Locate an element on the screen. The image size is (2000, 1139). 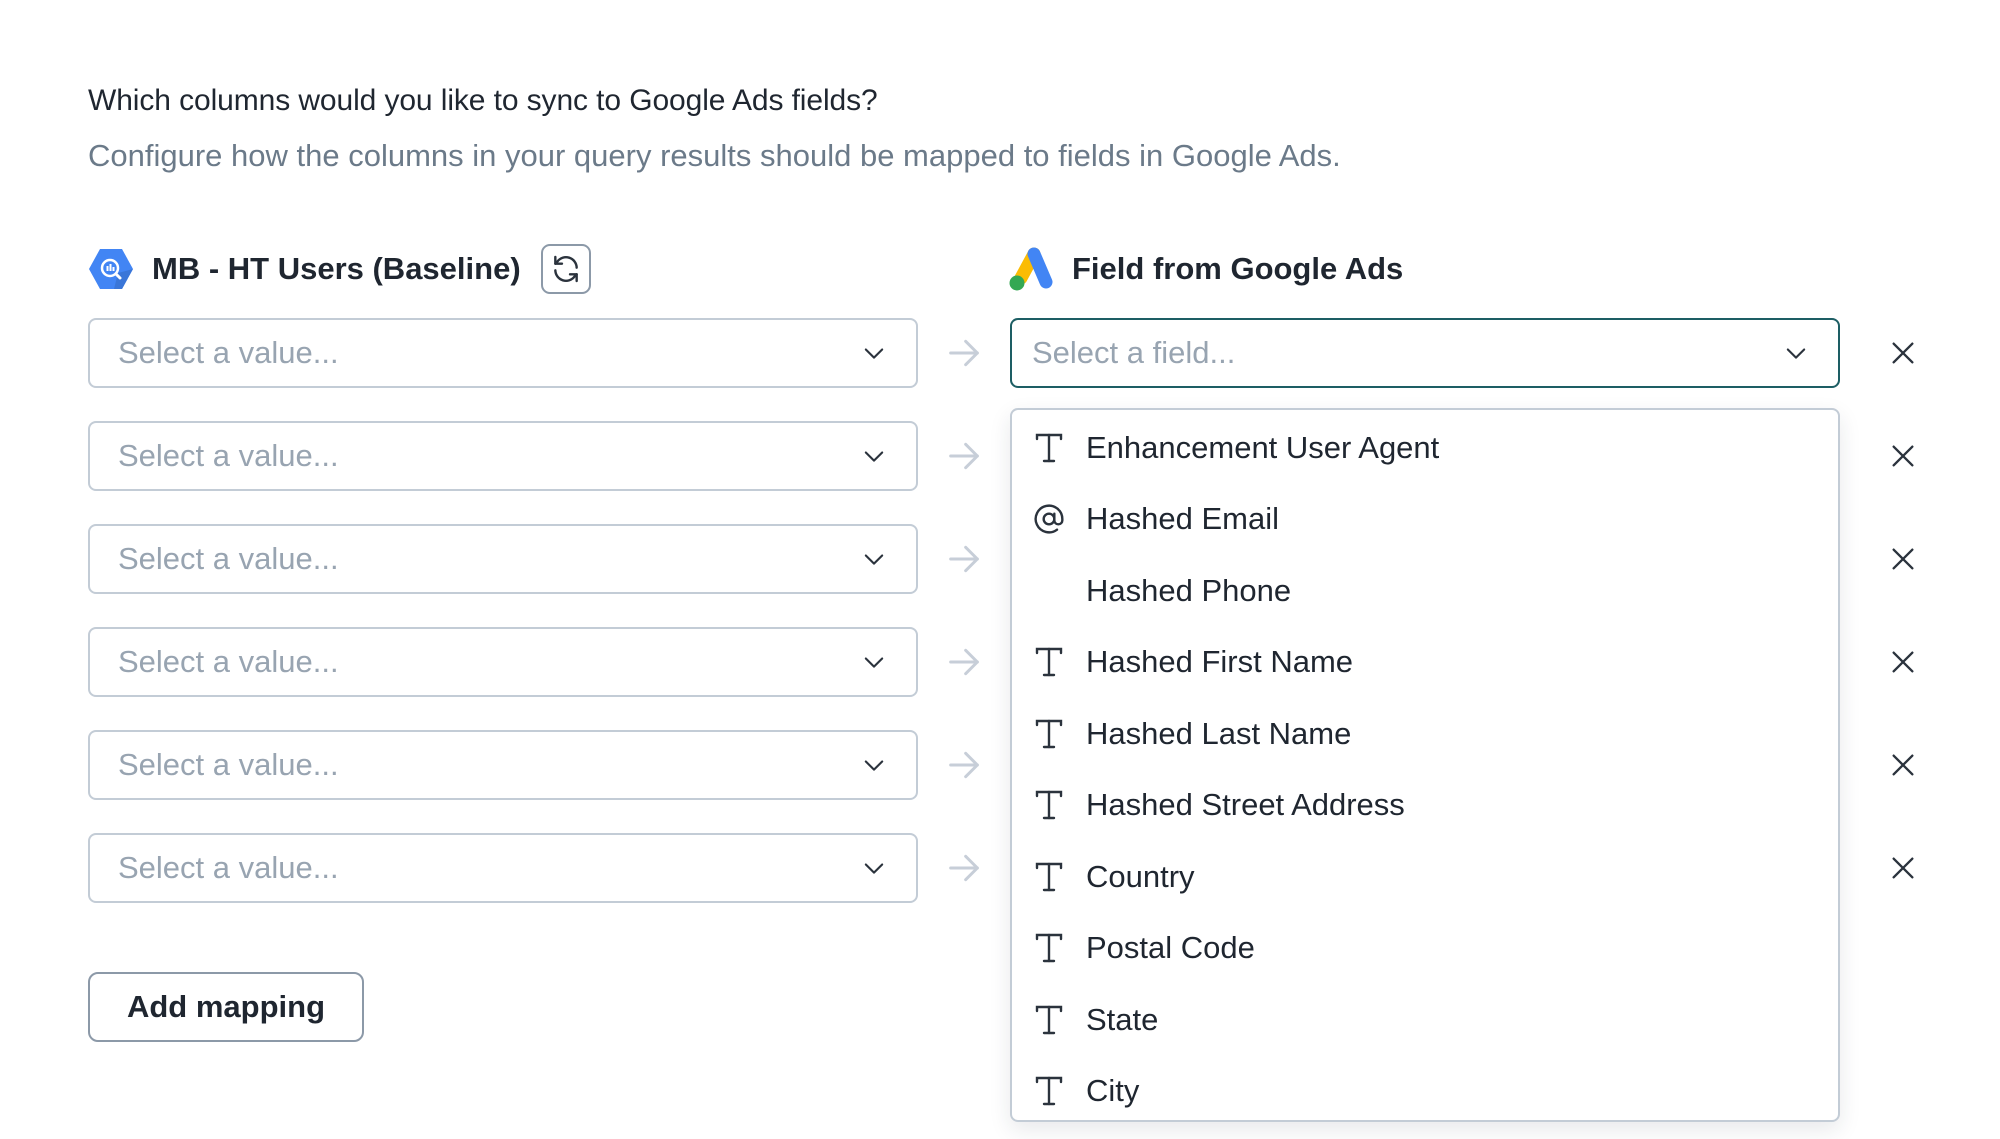
dropdown-option: Postal Code is located at coordinates (1425, 949).